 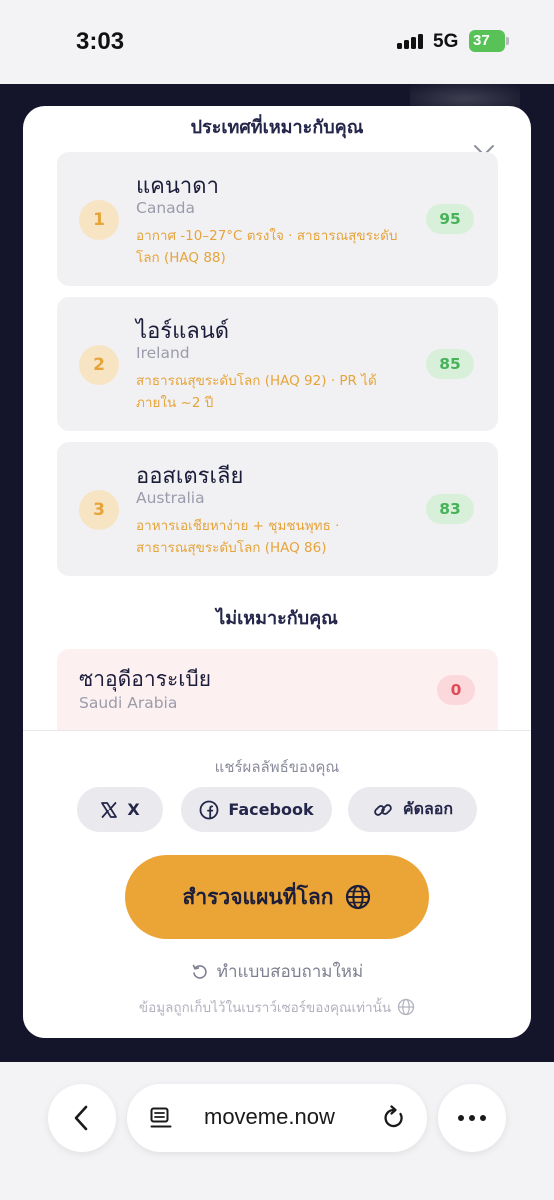 What do you see at coordinates (170, 498) in the screenshot?
I see `country-name-en: Australia` at bounding box center [170, 498].